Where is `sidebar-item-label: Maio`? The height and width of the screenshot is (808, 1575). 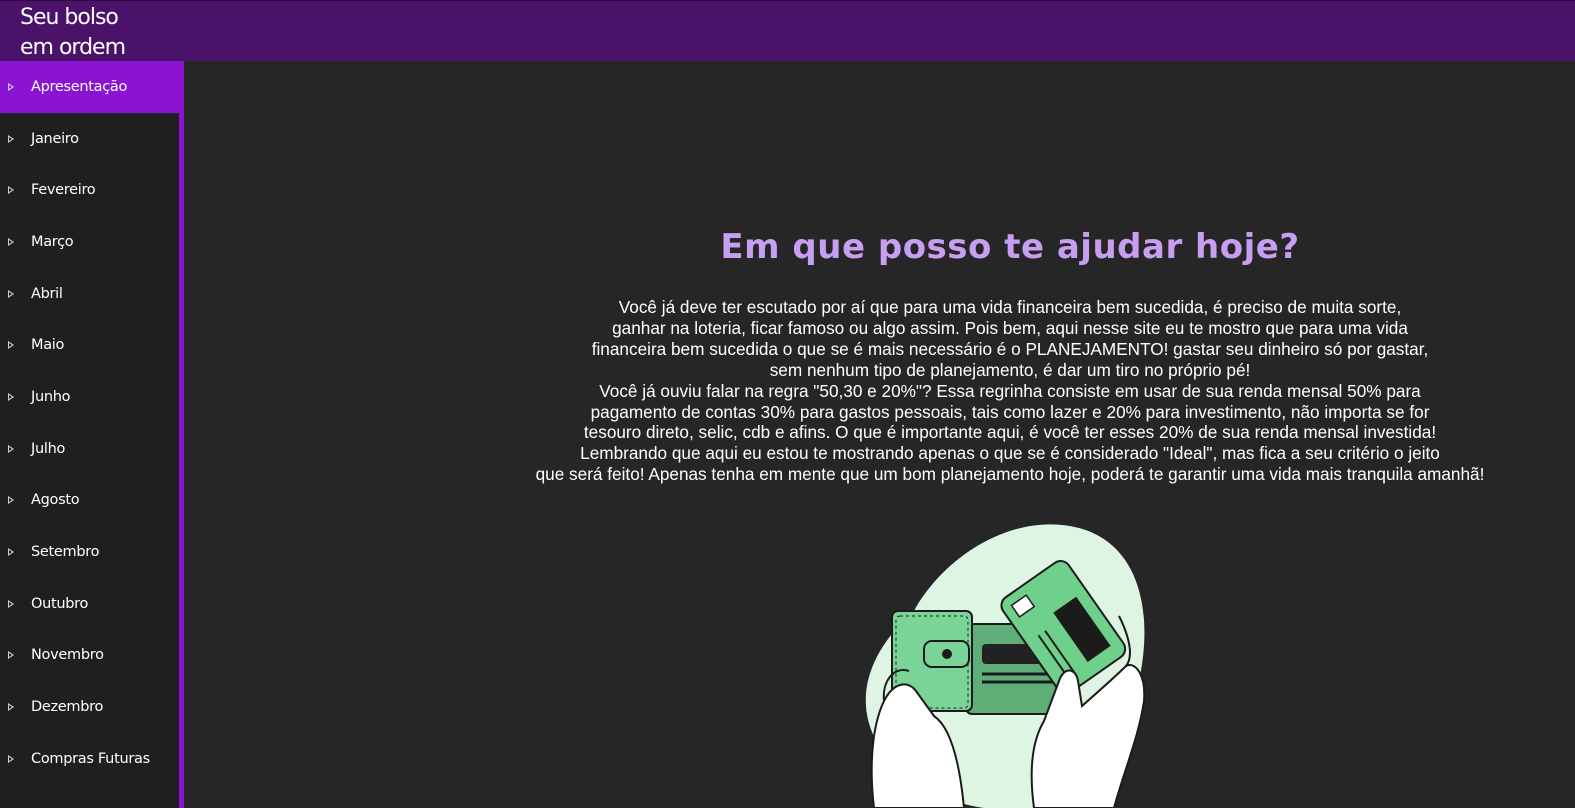
sidebar-item-label: Maio is located at coordinates (48, 345).